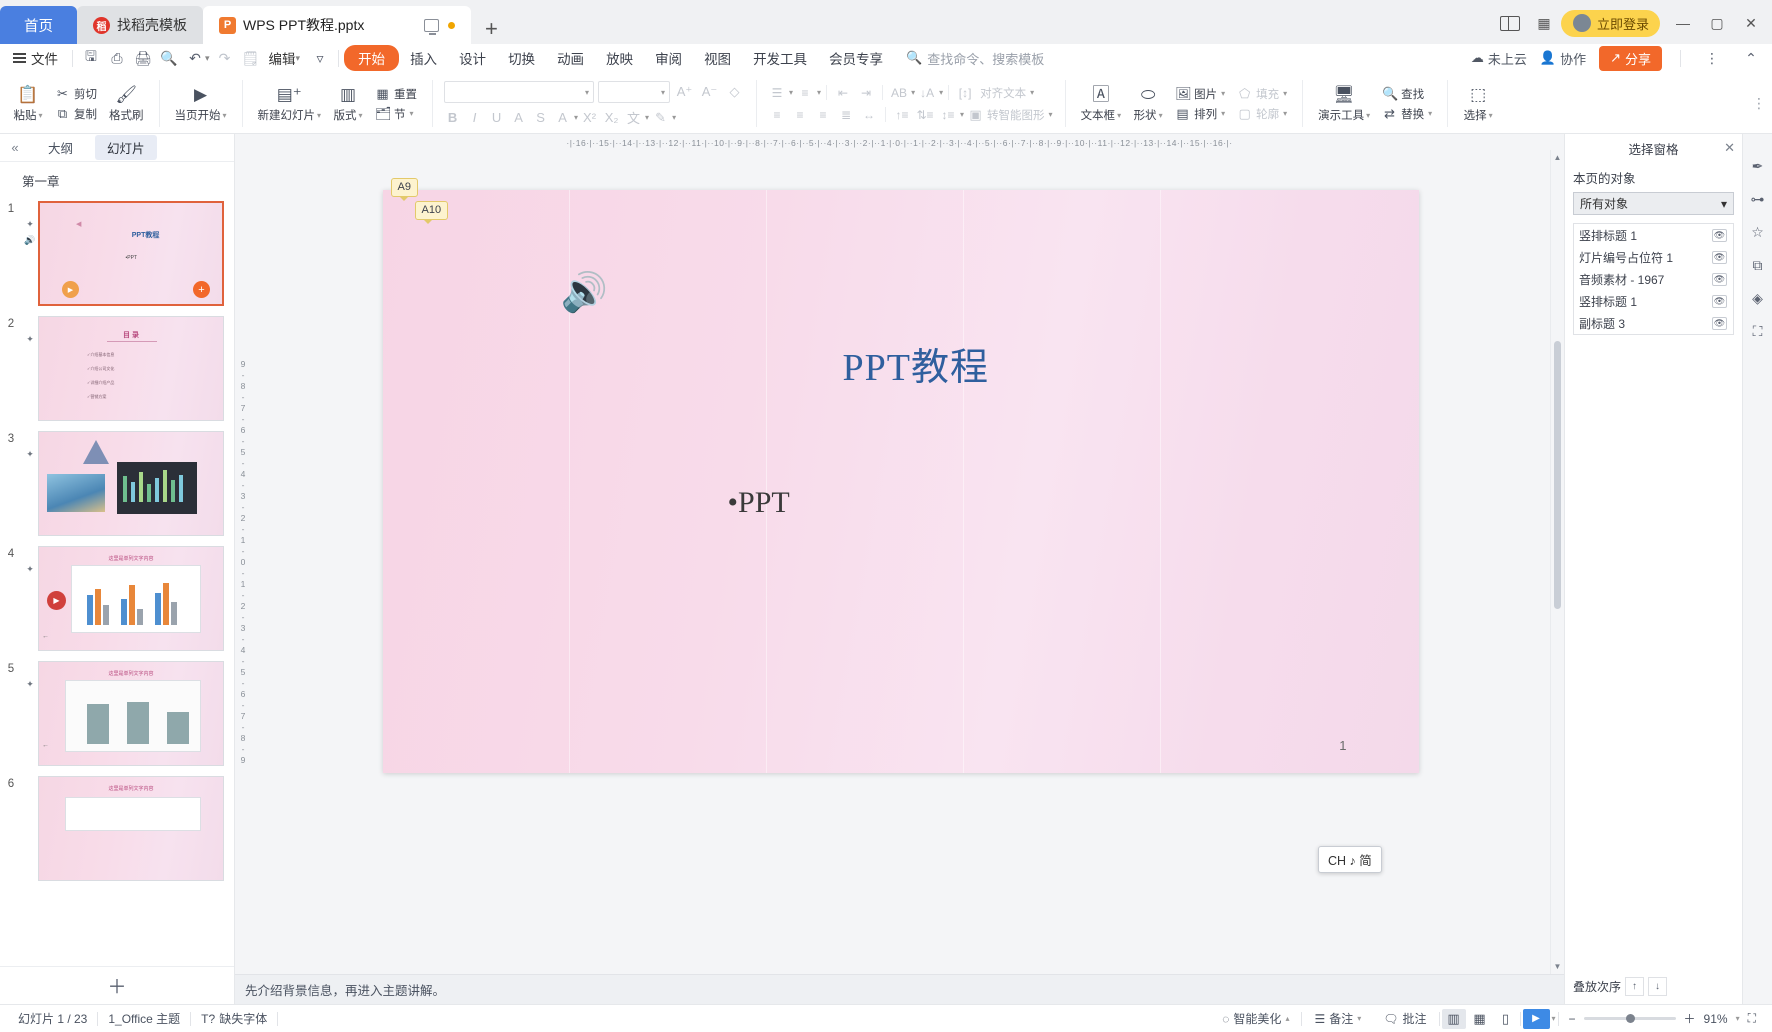  I want to click on slide-thumbnail-1: ◀ PPT教程 •PPT ▶ +, so click(131, 253).